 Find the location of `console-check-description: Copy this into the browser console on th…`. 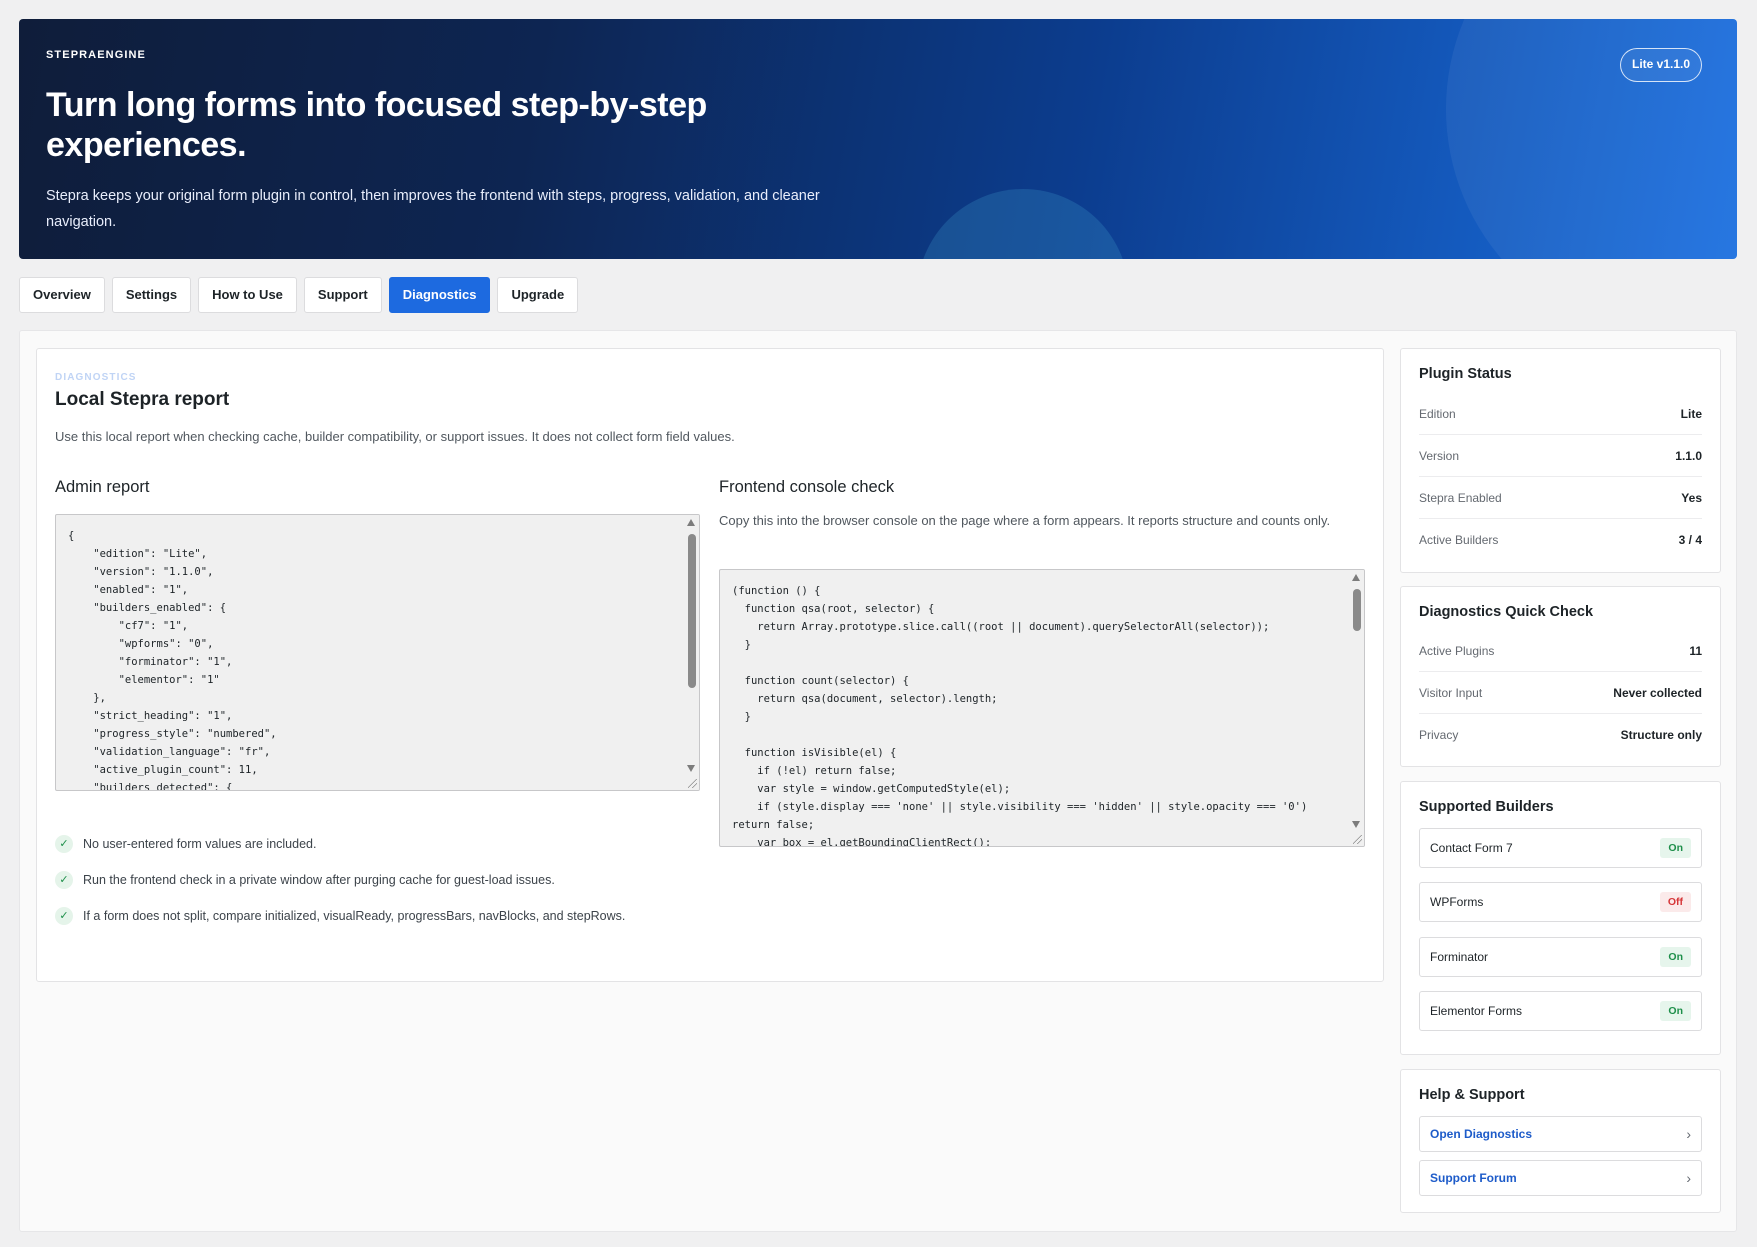

console-check-description: Copy this into the browser console on th… is located at coordinates (1025, 520).